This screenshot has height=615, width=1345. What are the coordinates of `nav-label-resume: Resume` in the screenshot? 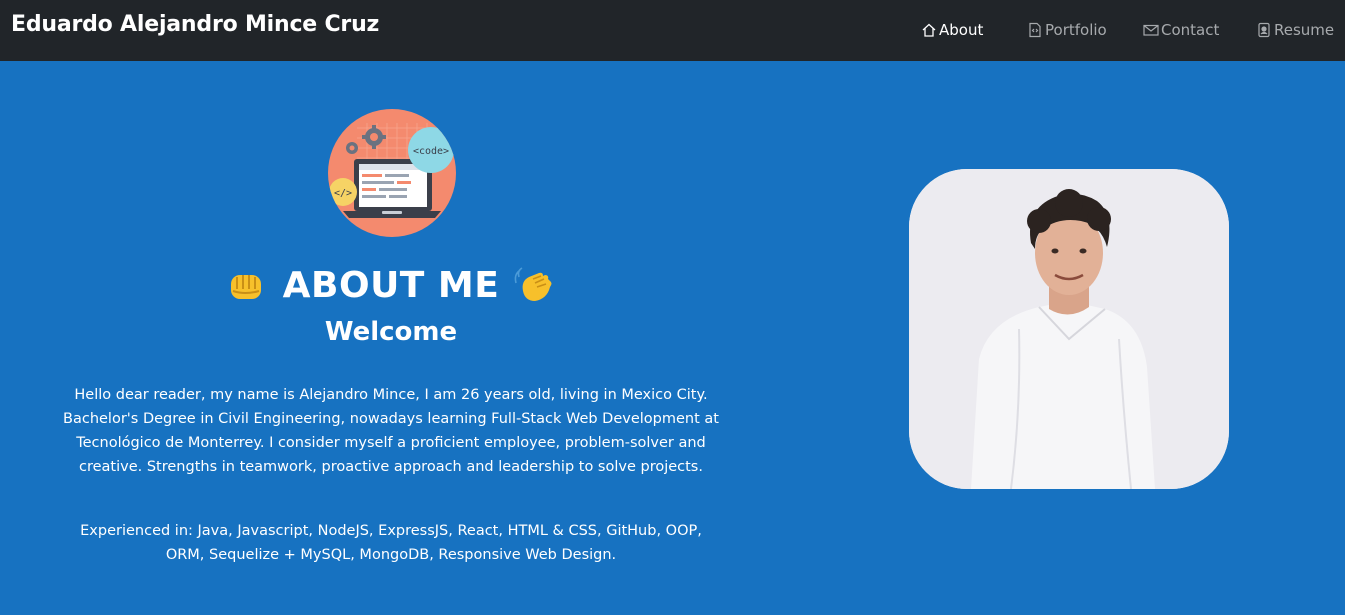 It's located at (1304, 30).